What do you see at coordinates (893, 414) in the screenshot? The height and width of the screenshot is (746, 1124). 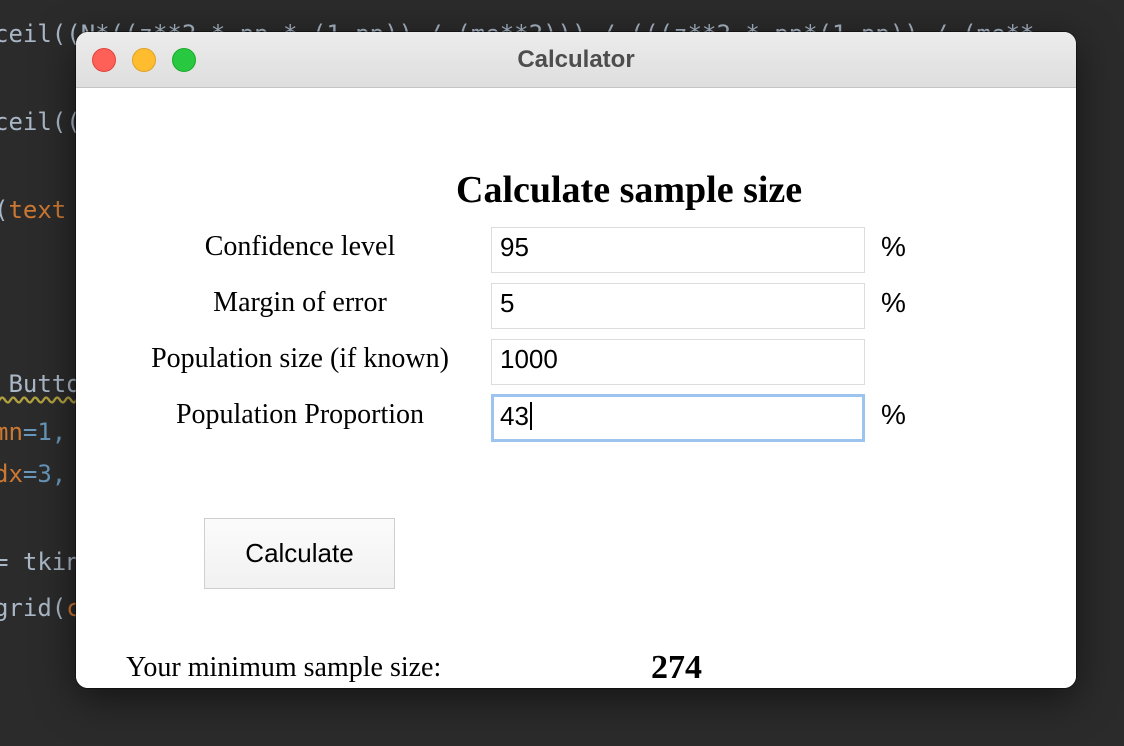 I see `population-proportion-unit: %` at bounding box center [893, 414].